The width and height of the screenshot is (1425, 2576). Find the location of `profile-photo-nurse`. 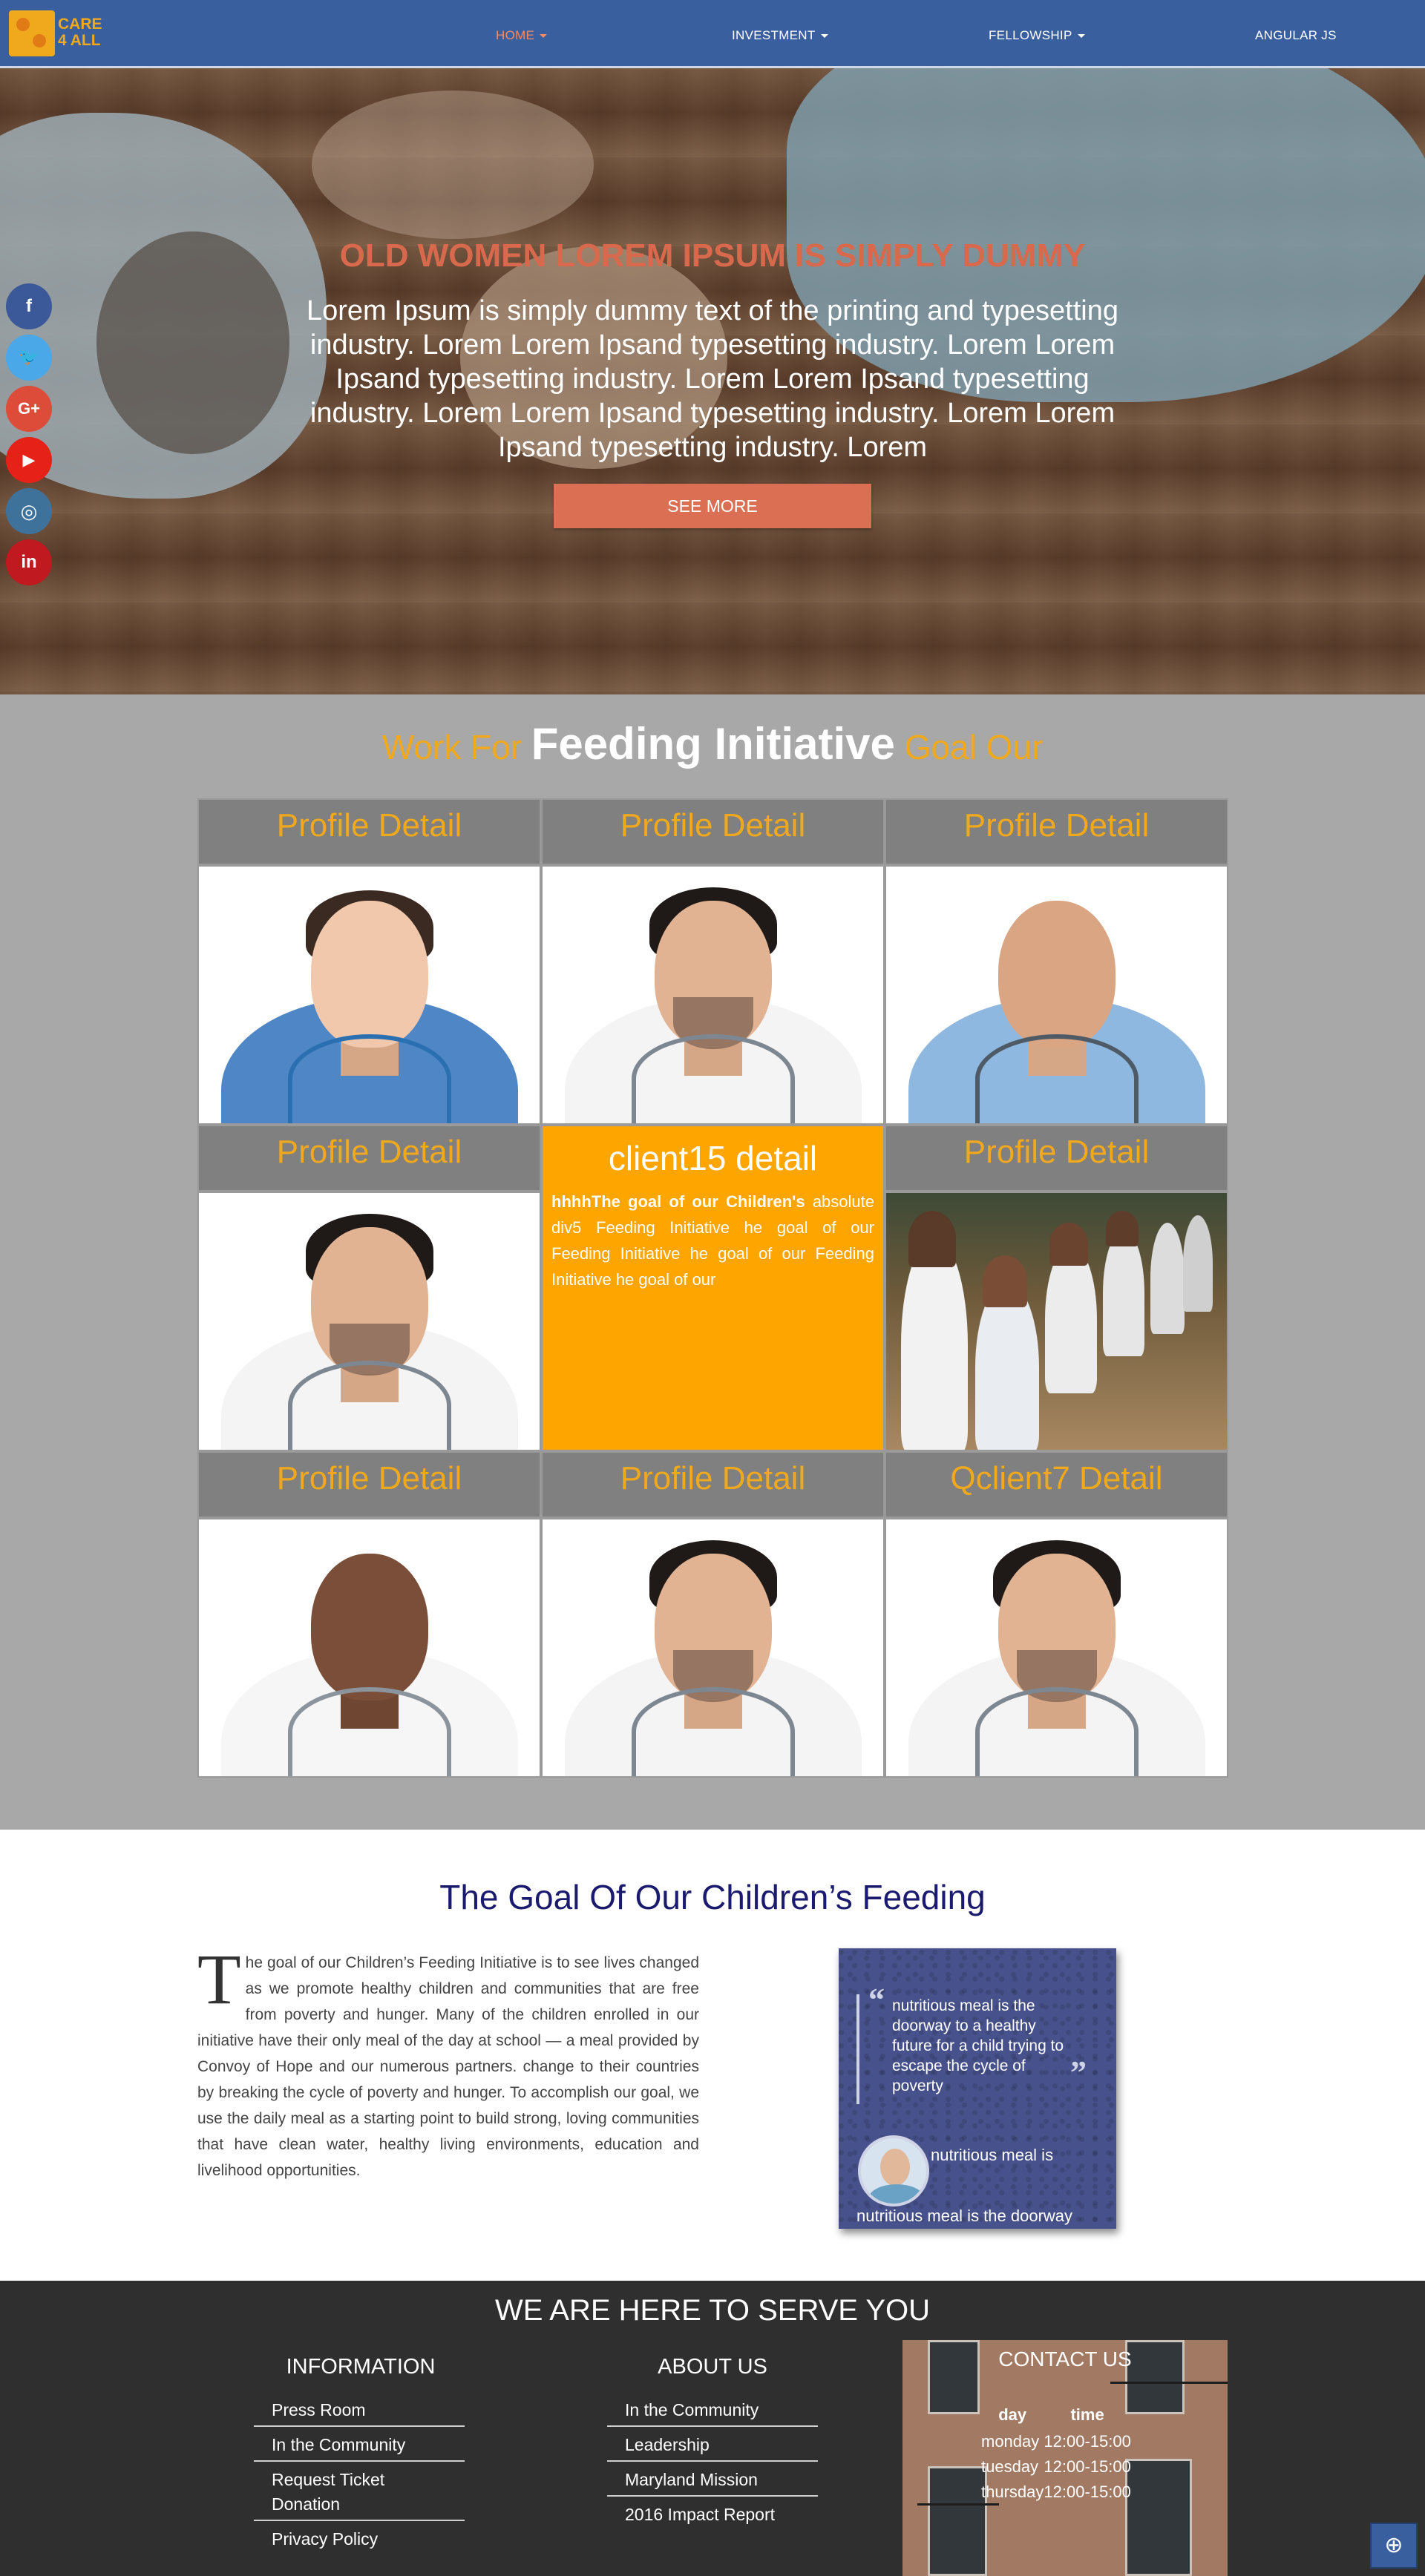

profile-photo-nurse is located at coordinates (369, 995).